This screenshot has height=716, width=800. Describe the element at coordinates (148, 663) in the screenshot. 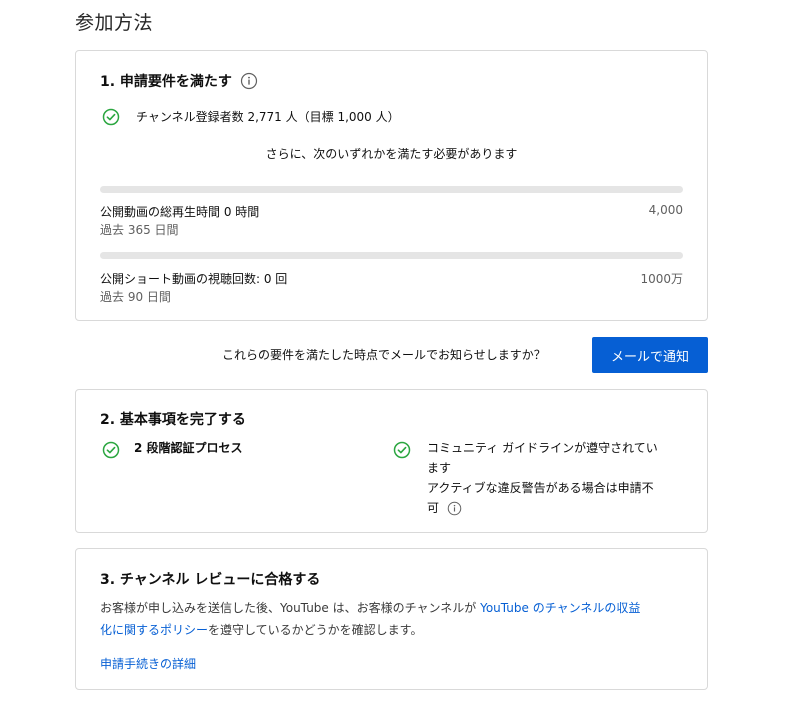

I see `application-details-link: 申請手続きの詳細` at that location.